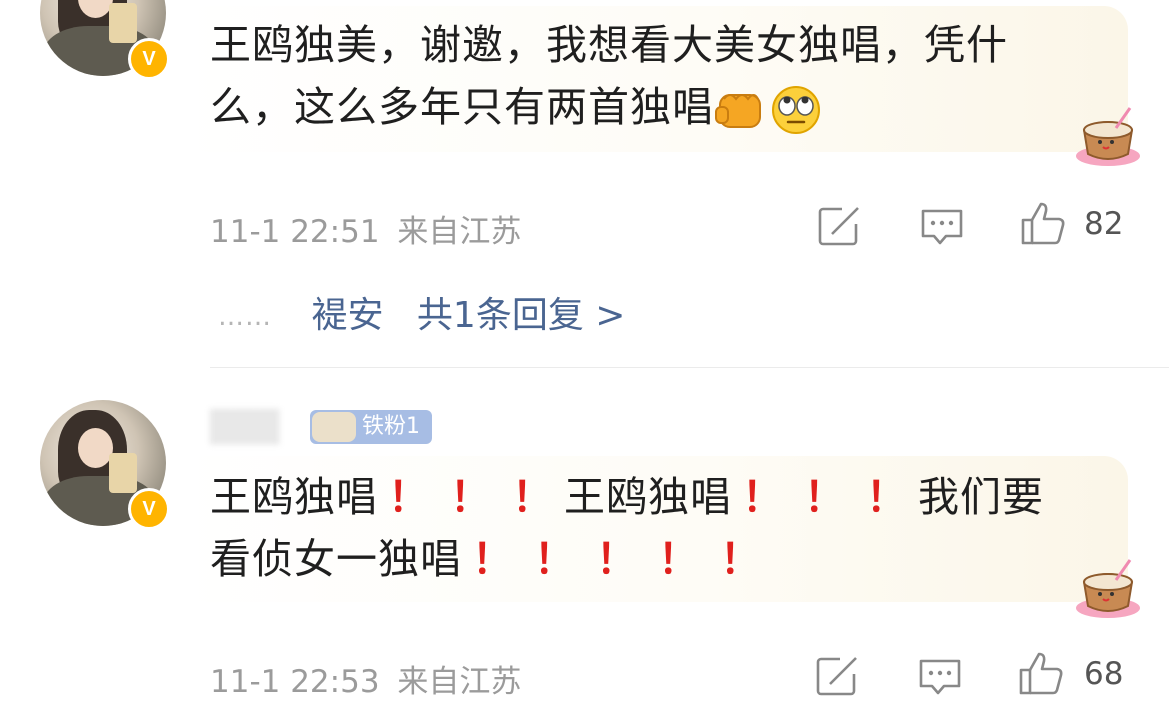 The image size is (1169, 701). I want to click on comment-text-fragment: 看侦女一独唱, so click(336, 559).